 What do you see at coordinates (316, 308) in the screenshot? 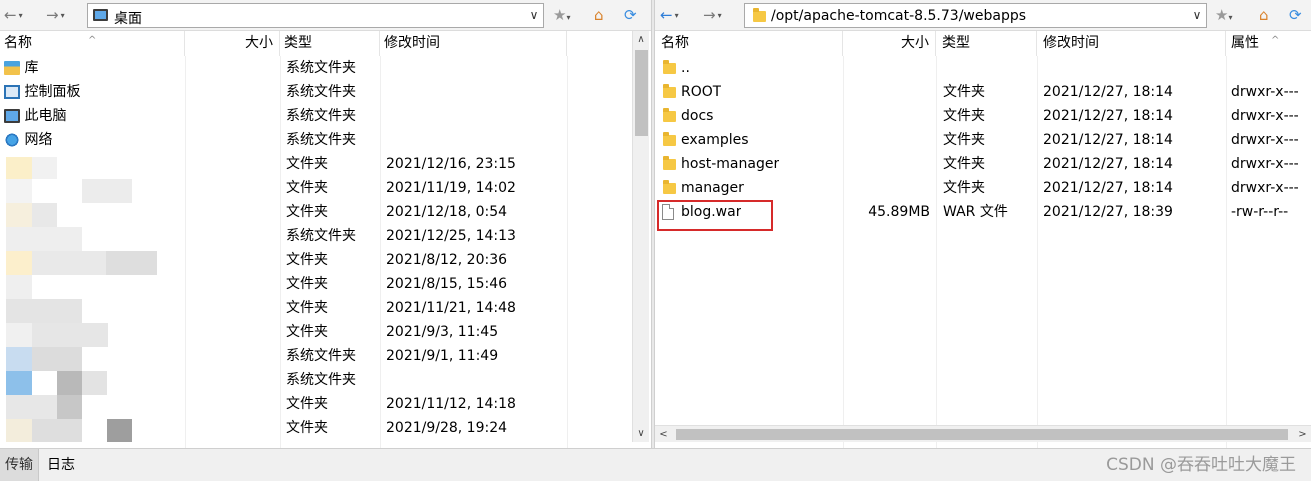
I see `list-item: 文件夹 2021/11/21, 14:48` at bounding box center [316, 308].